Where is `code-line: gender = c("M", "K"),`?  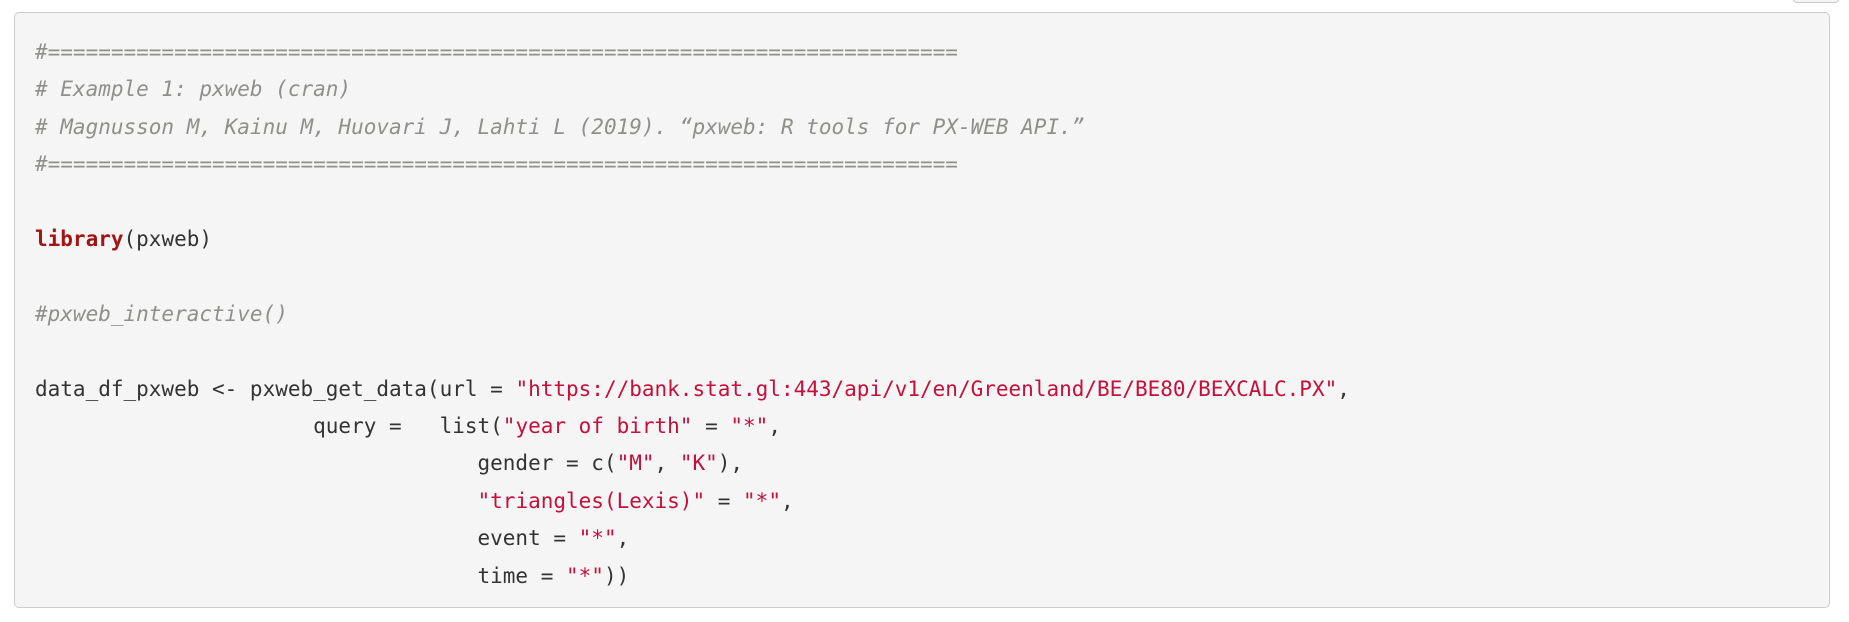 code-line: gender = c("M", "K"), is located at coordinates (692, 463).